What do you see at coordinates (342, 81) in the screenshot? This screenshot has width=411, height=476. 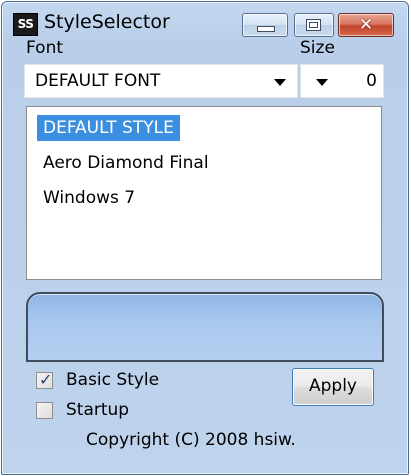 I see `size-dropdown: 0` at bounding box center [342, 81].